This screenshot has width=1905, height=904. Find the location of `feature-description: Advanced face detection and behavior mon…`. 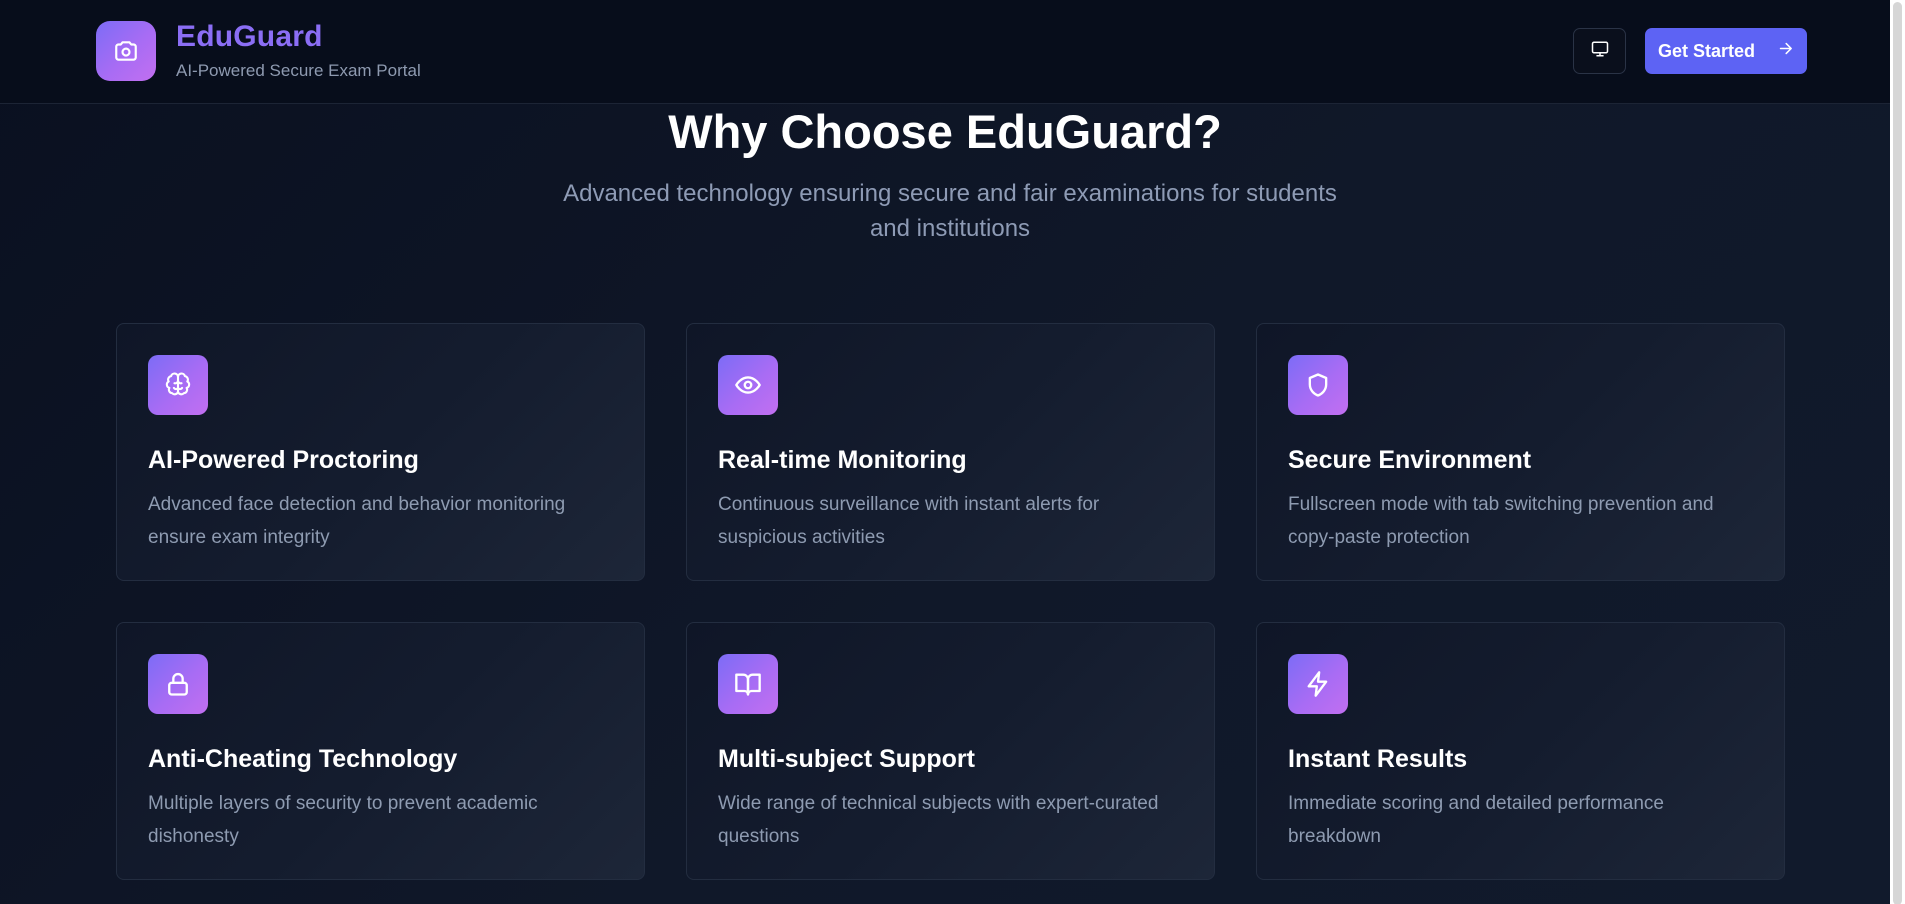

feature-description: Advanced face detection and behavior mon… is located at coordinates (357, 521).